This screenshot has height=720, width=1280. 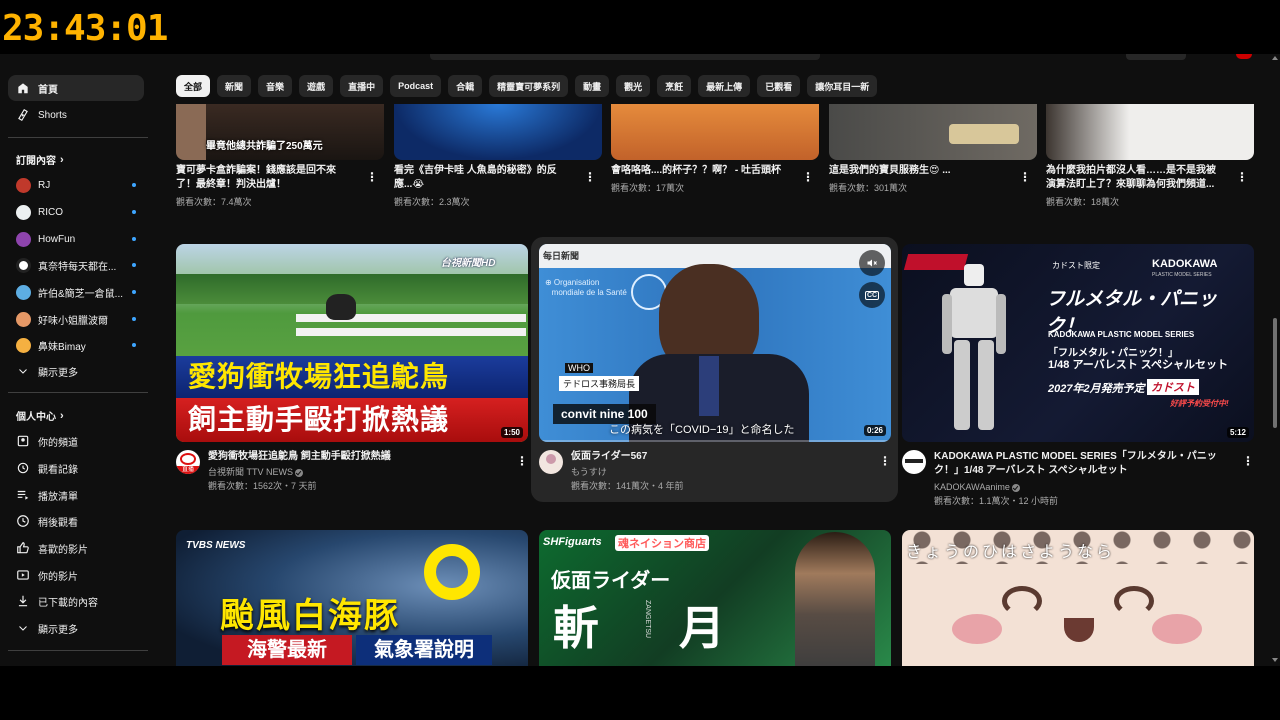 I want to click on video-thumbnail: SHFiguarts 魂ネイション商店 仮面ライダー 斬 月 ZANGETSU, so click(x=715, y=598).